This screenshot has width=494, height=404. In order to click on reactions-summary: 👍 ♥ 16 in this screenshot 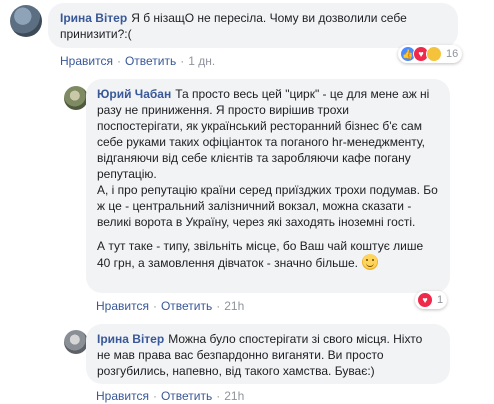, I will do `click(430, 54)`.